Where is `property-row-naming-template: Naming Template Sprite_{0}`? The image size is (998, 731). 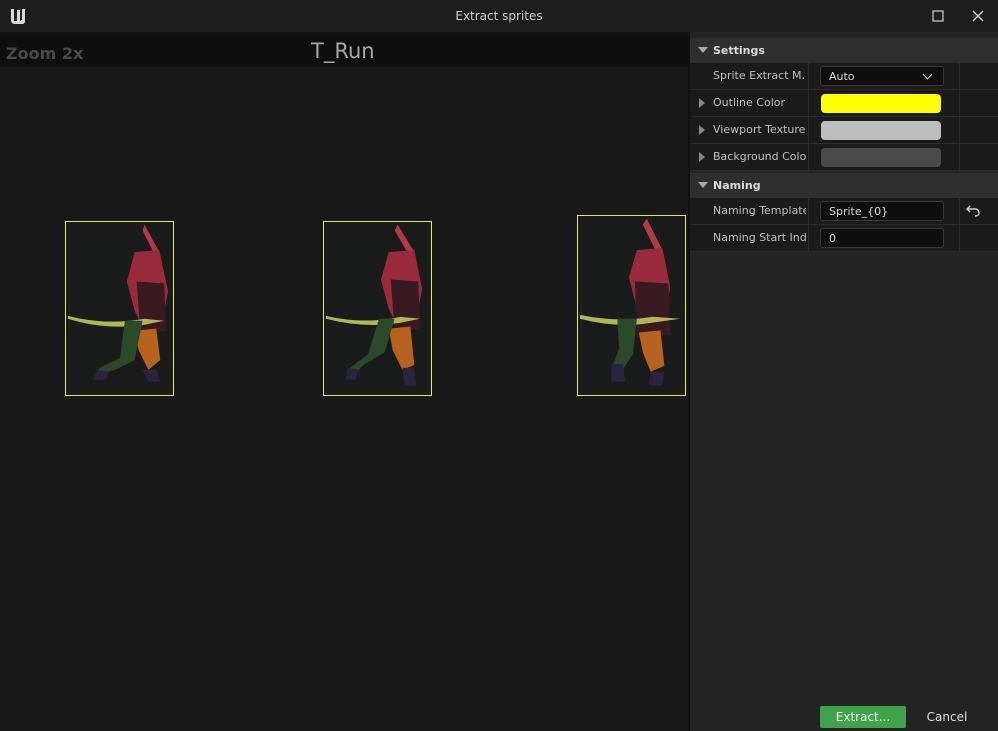
property-row-naming-template: Naming Template Sprite_{0} is located at coordinates (844, 211).